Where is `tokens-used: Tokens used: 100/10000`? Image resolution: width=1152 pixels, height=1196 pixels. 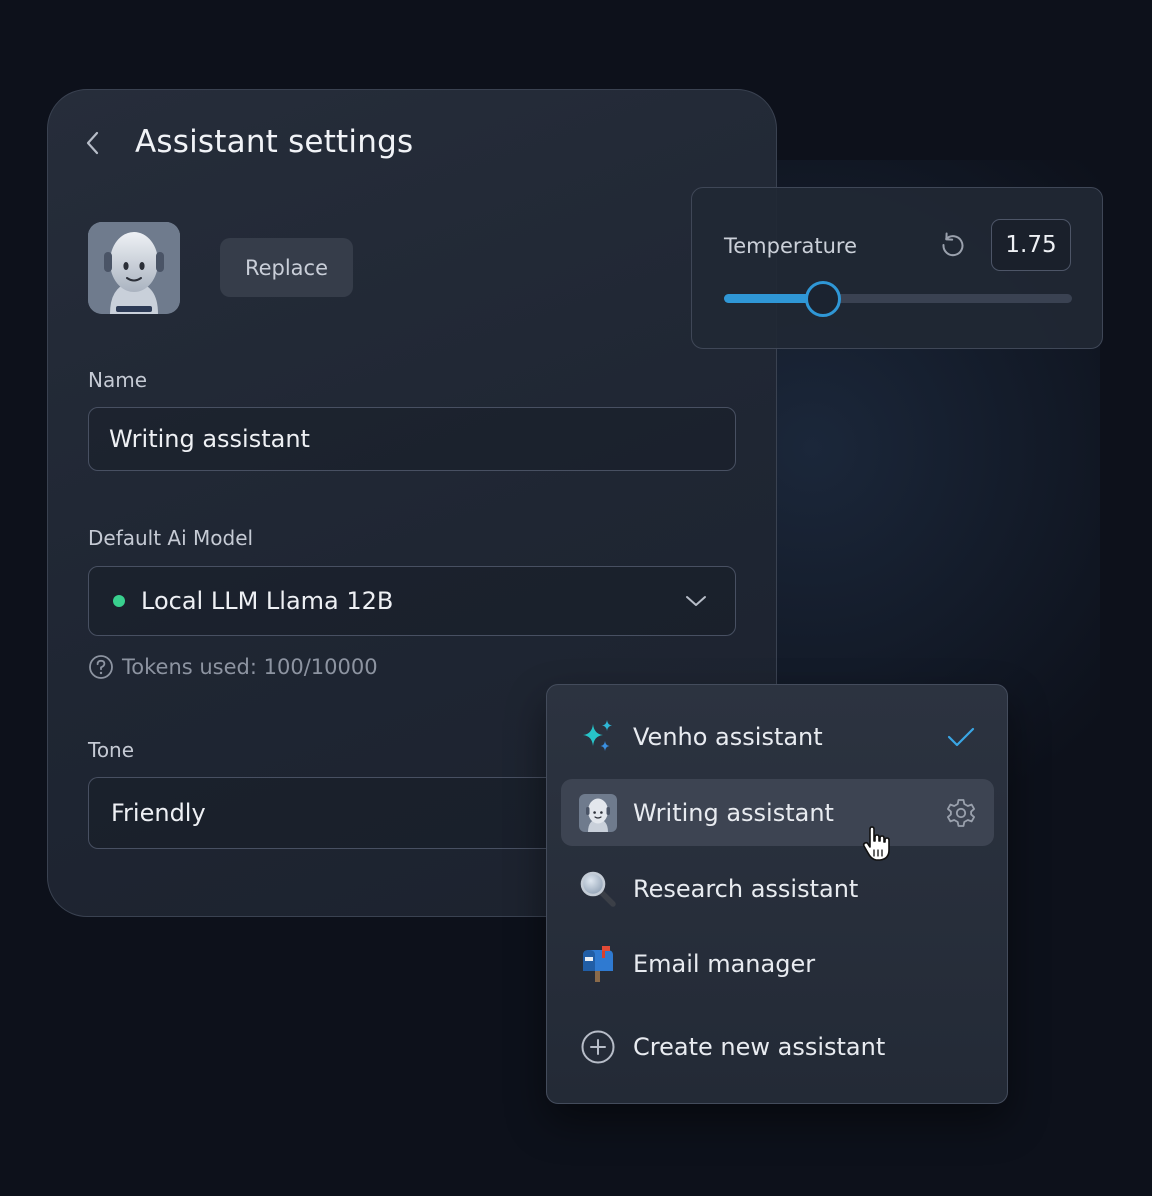
tokens-used: Tokens used: 100/10000 is located at coordinates (233, 667).